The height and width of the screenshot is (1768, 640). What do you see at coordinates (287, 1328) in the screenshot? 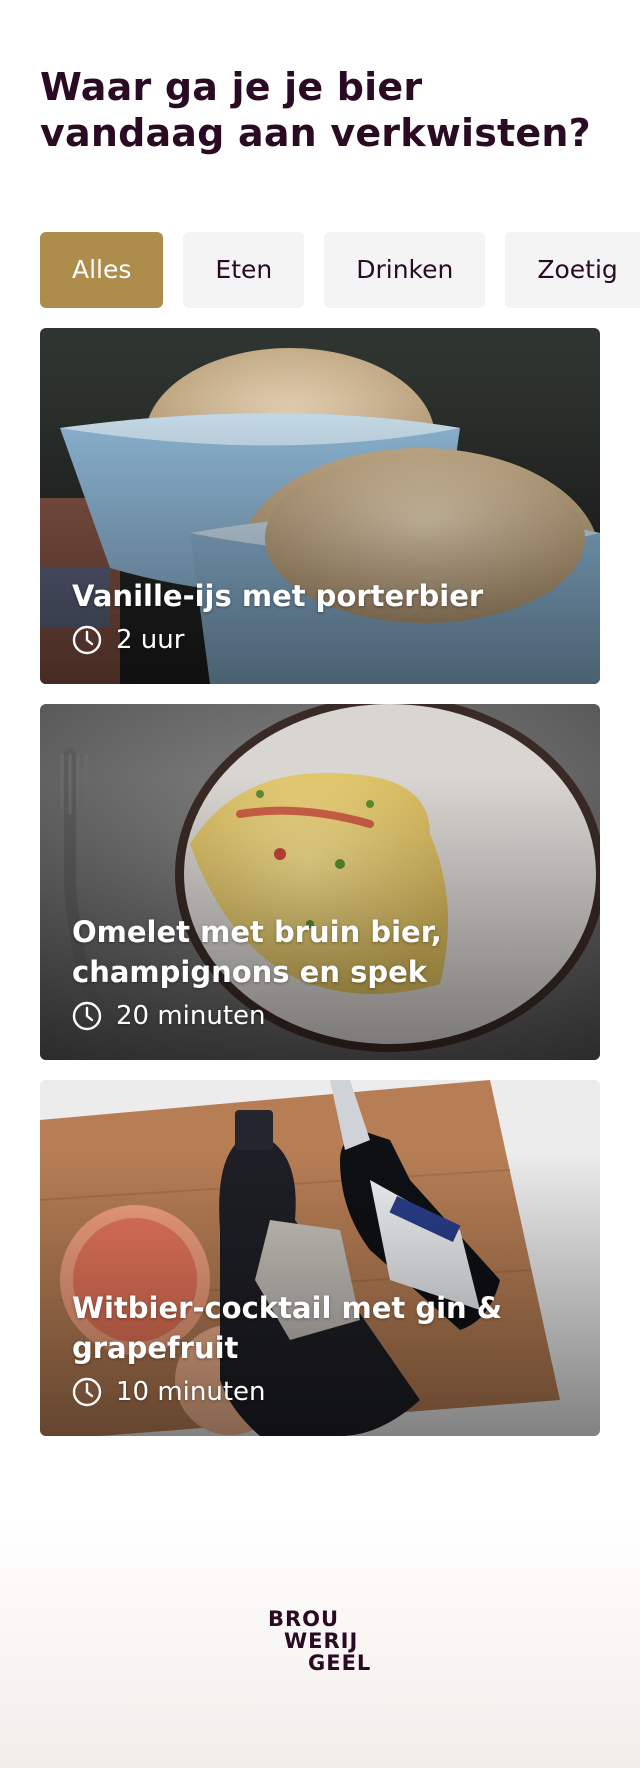
I see `recipe-title: Witbier-cocktail met gin & grapefruit` at bounding box center [287, 1328].